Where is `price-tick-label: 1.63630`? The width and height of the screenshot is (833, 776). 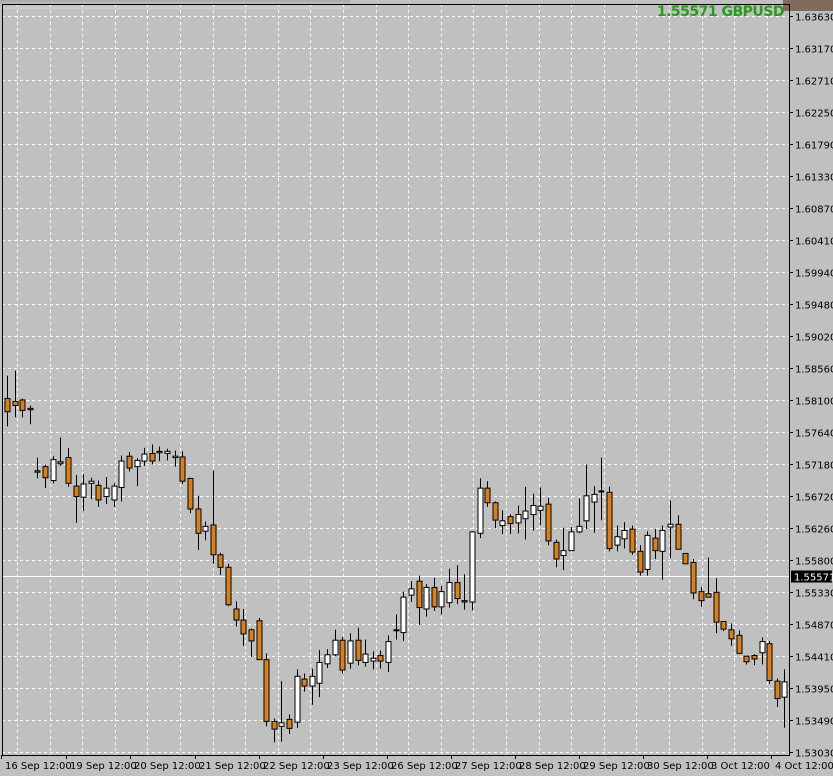
price-tick-label: 1.63630 is located at coordinates (814, 18).